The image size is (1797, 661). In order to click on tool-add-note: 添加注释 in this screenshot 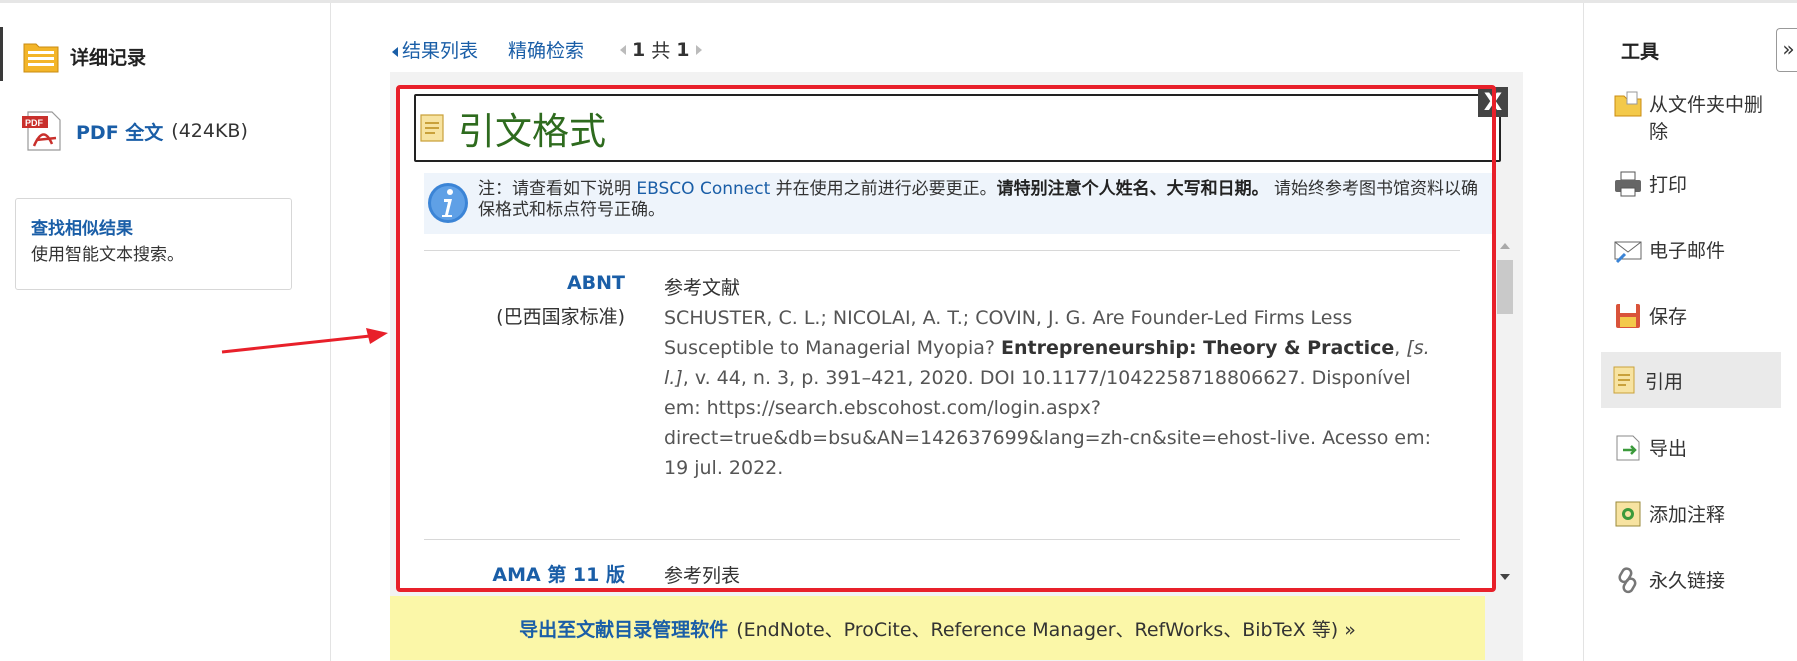, I will do `click(1693, 514)`.